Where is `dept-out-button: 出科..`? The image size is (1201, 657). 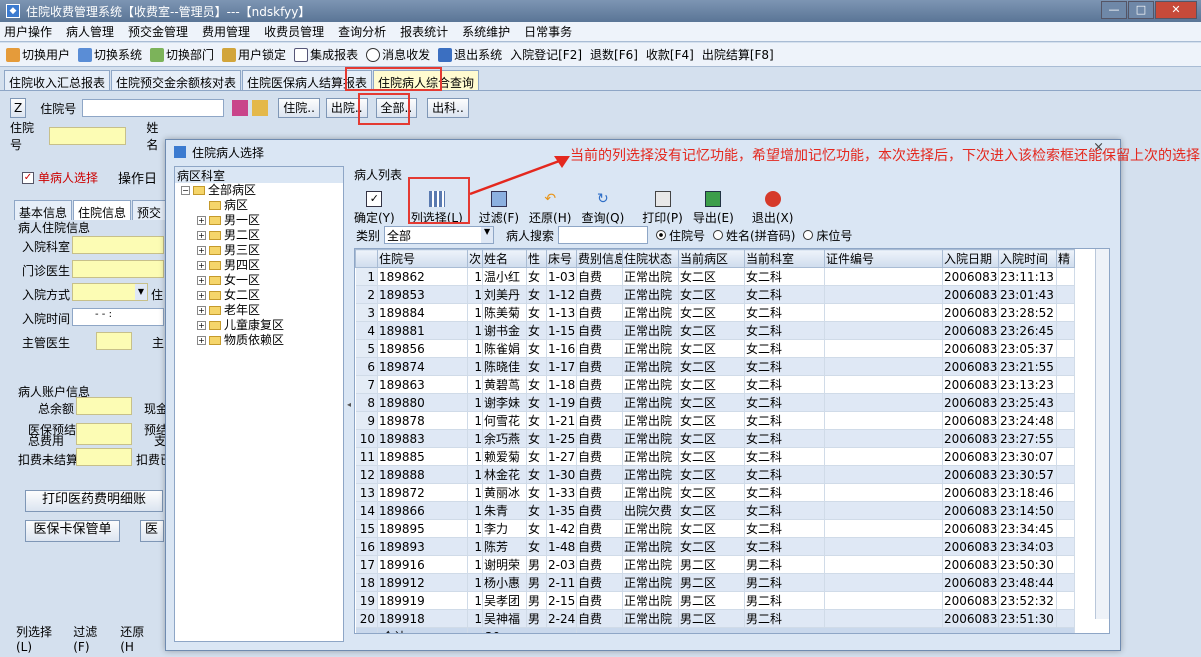
dept-out-button: 出科.. is located at coordinates (448, 108).